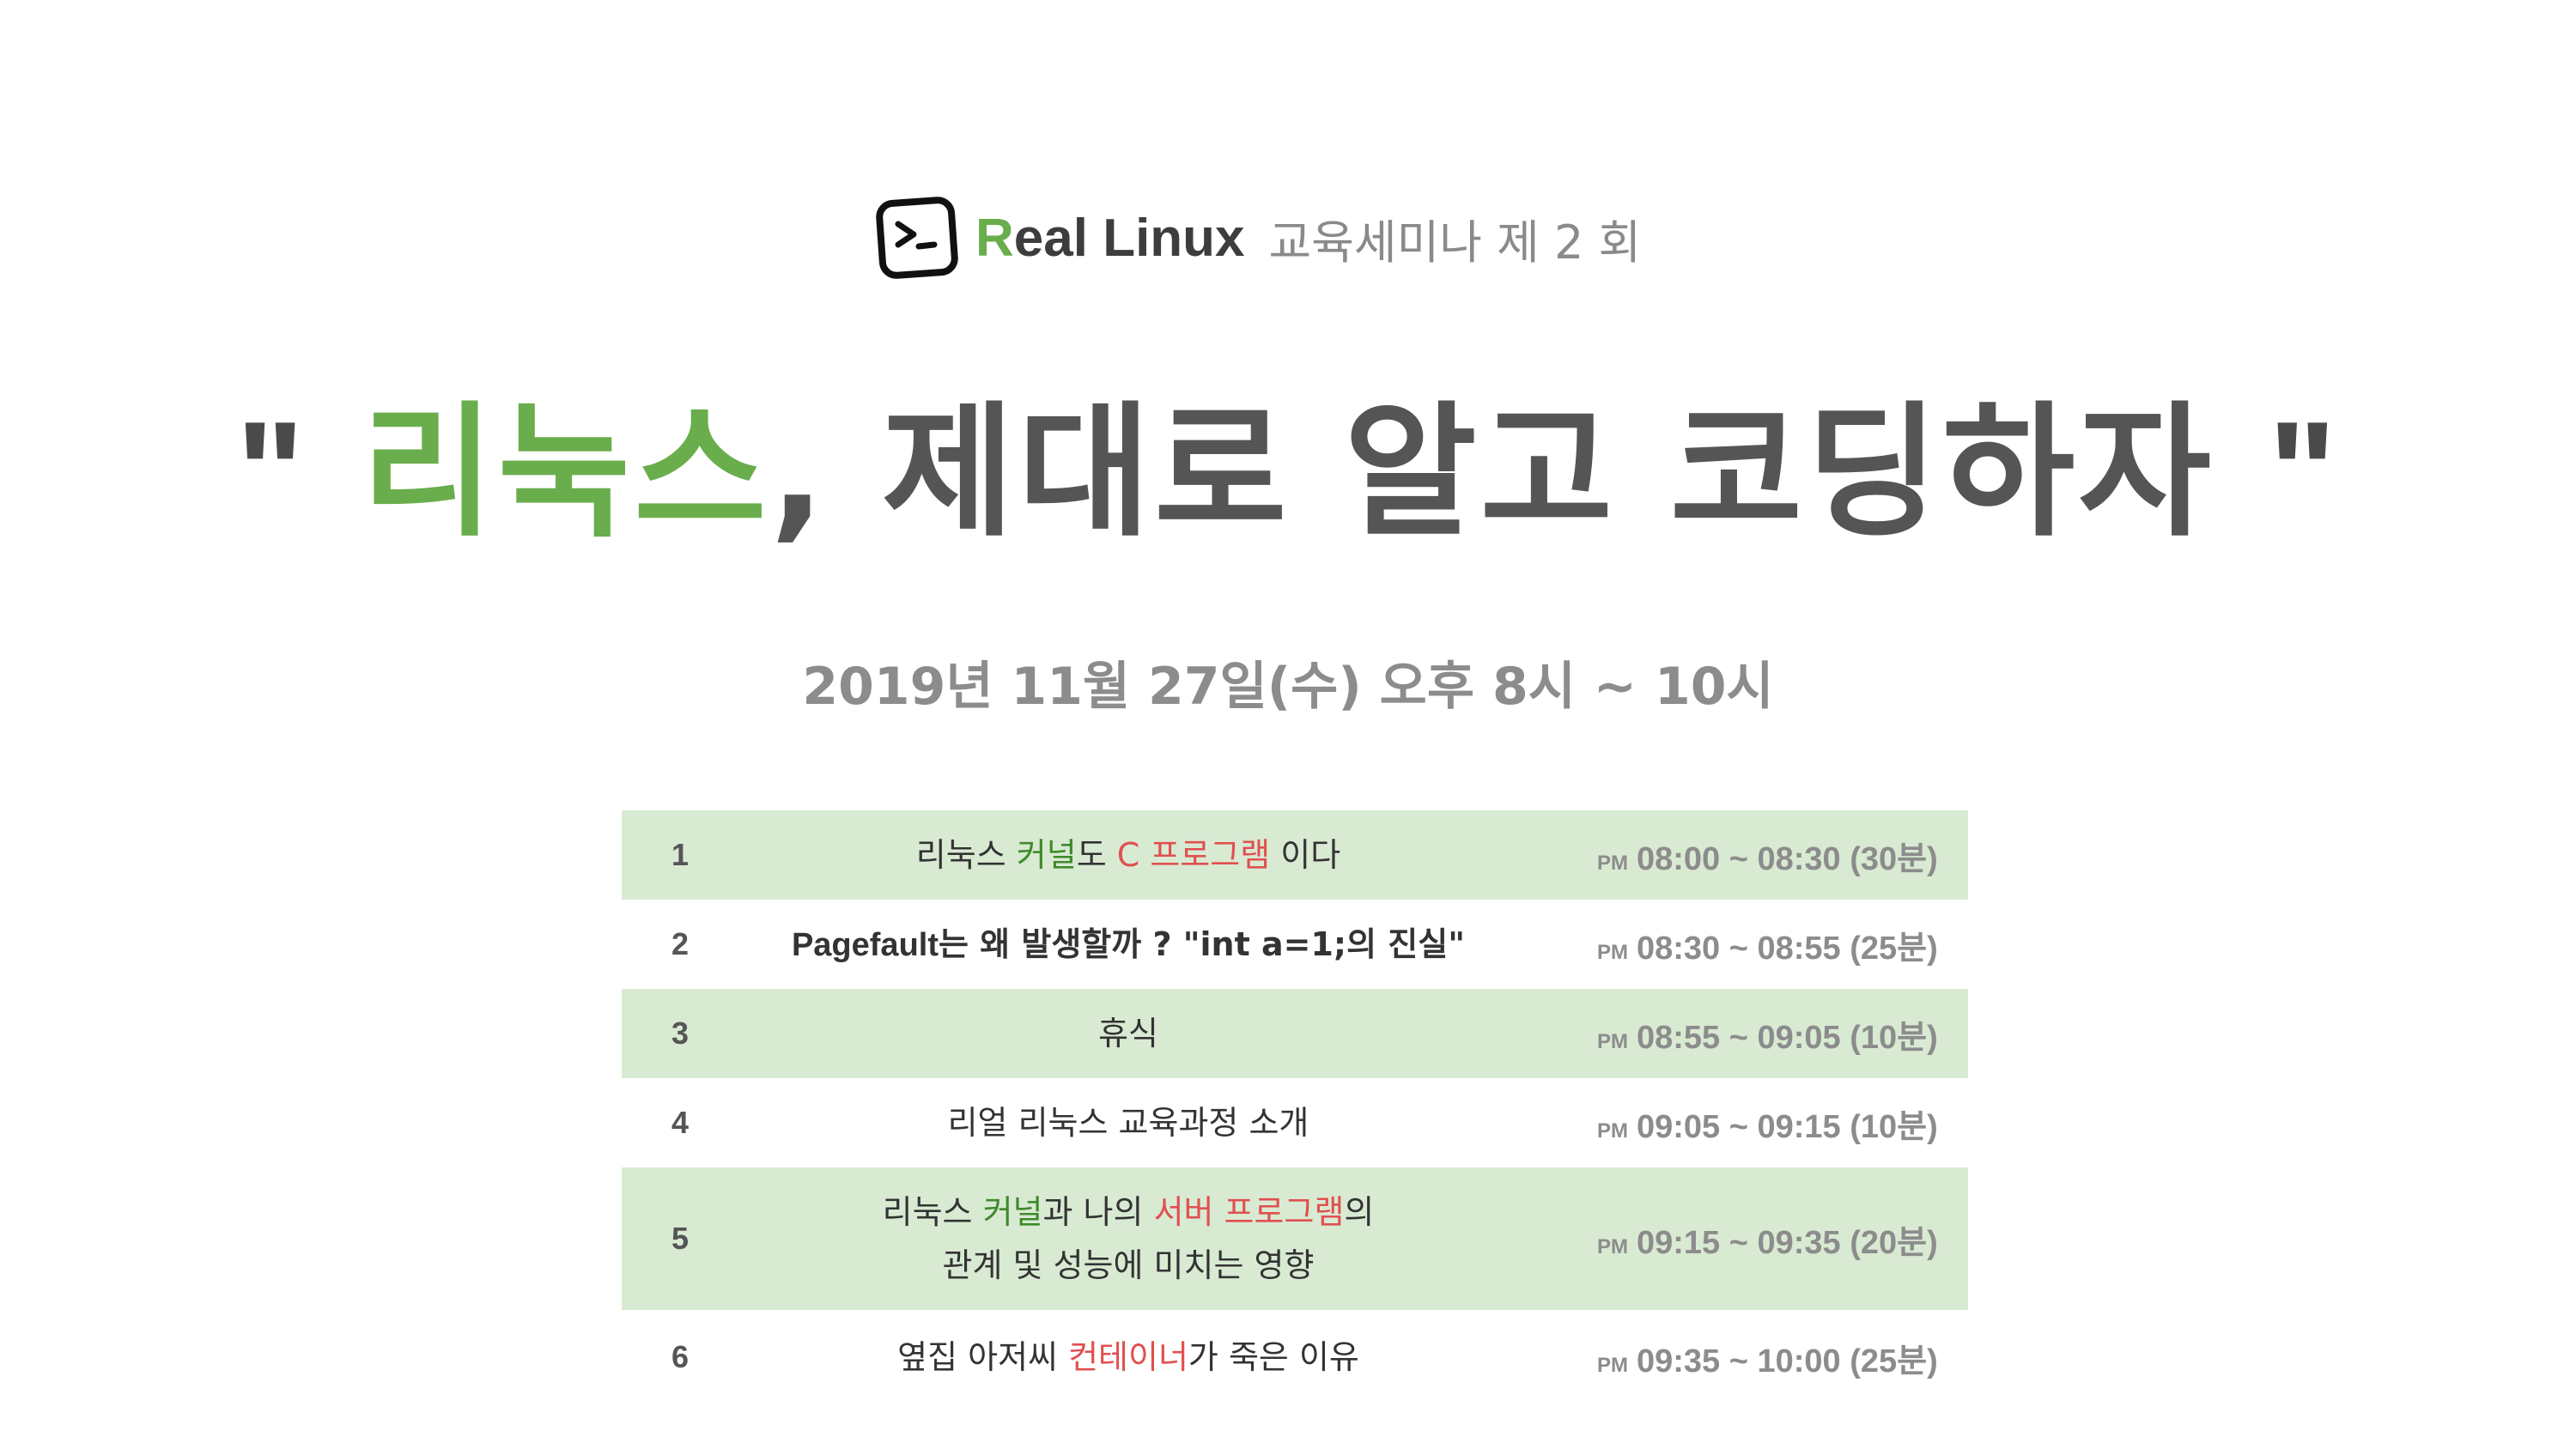 This screenshot has height=1449, width=2576. I want to click on agenda-title-line: 관계 및 성능에 미치는 영향, so click(1129, 1265).